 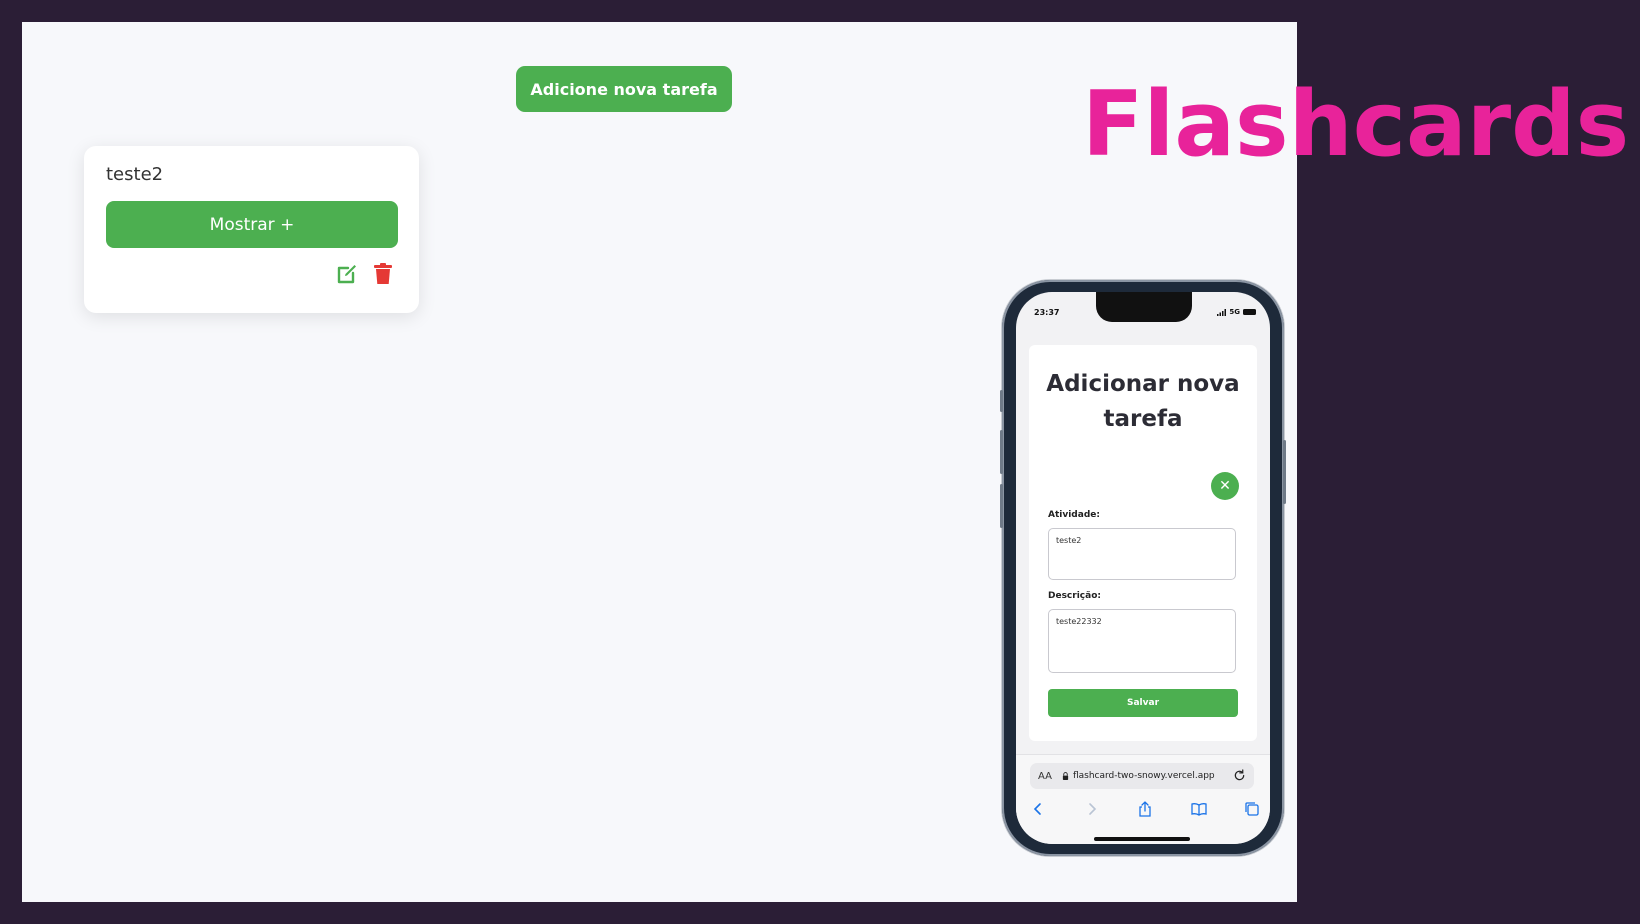 What do you see at coordinates (252, 224) in the screenshot?
I see `show-more-button: Mostrar +` at bounding box center [252, 224].